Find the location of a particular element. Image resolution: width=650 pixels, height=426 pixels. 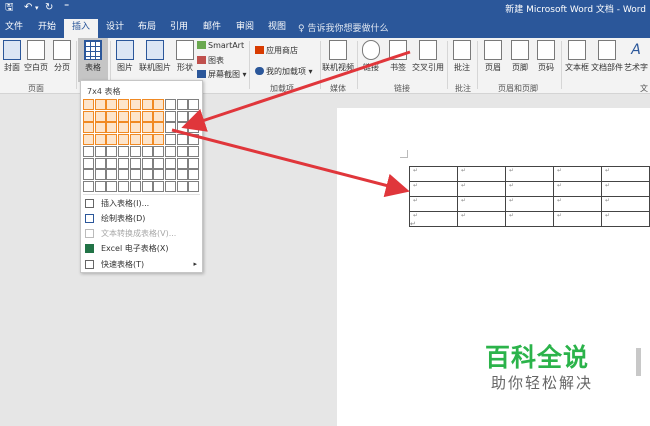

tab-design: 设计 is located at coordinates (115, 27).